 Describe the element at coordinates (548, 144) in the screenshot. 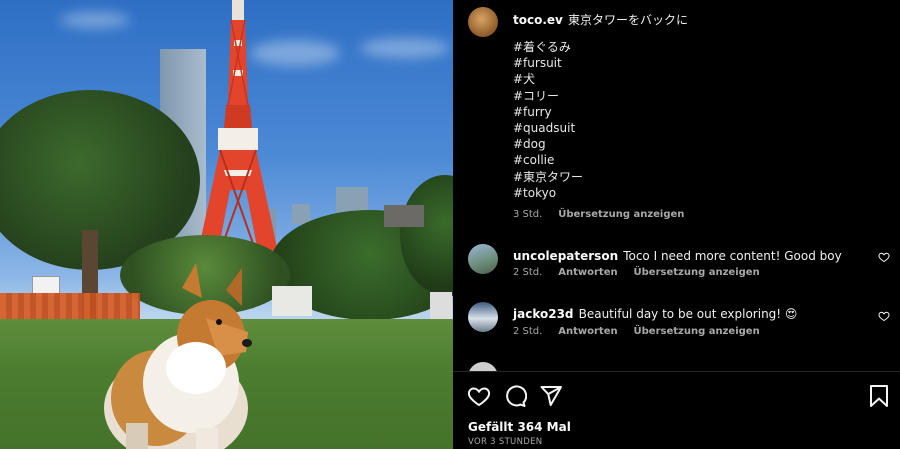

I see `hashtag: #dog` at that location.